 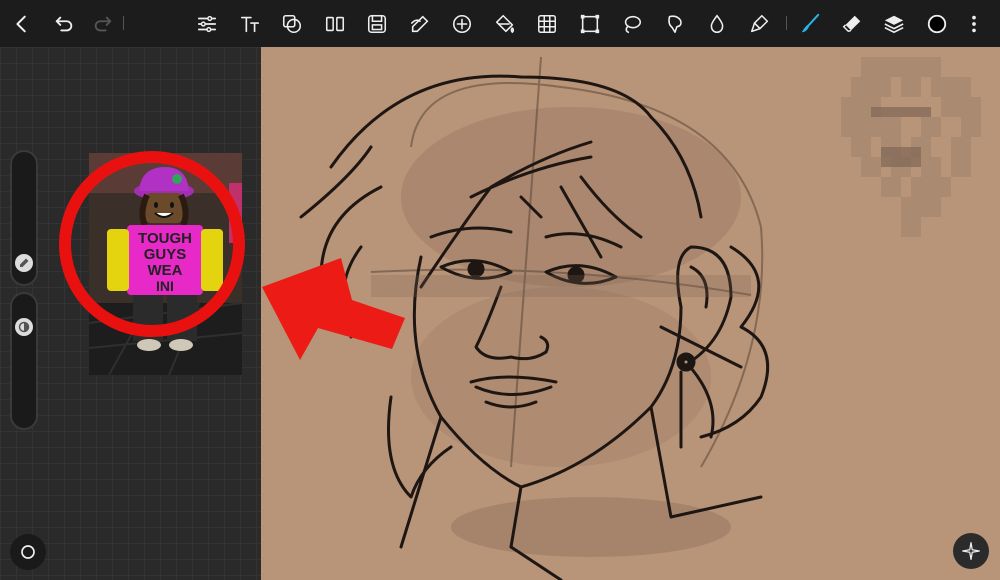 I want to click on red-annotation, so click(x=232, y=255).